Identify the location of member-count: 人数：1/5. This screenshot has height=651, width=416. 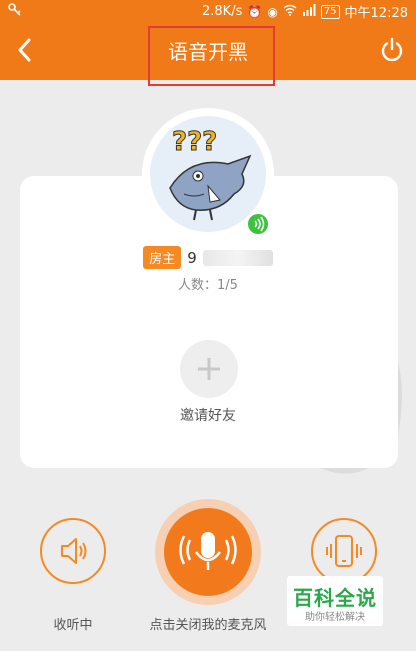
(208, 285).